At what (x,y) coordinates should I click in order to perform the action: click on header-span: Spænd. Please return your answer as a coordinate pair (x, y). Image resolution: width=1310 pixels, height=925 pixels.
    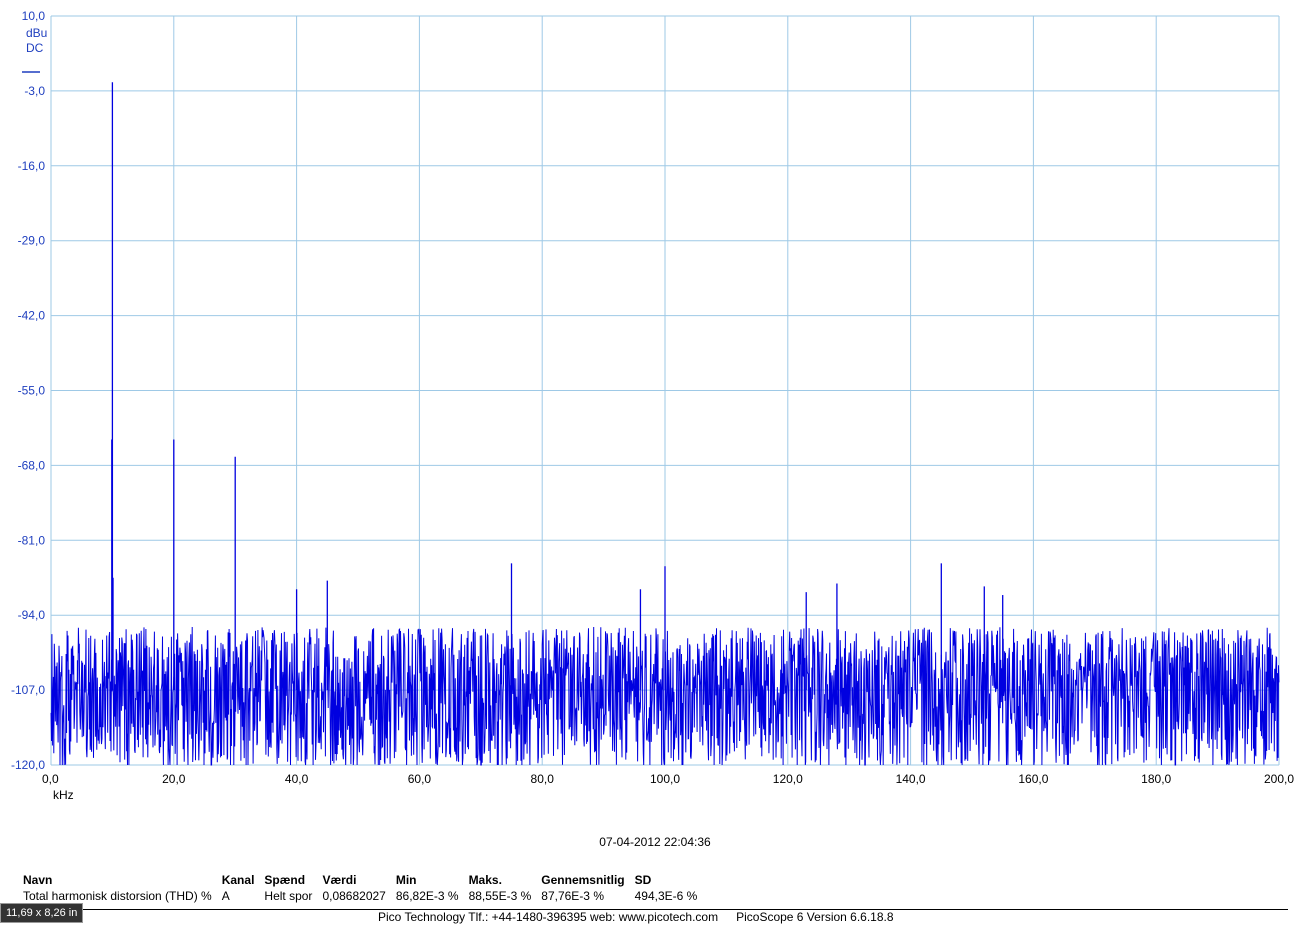
    Looking at the image, I should click on (285, 880).